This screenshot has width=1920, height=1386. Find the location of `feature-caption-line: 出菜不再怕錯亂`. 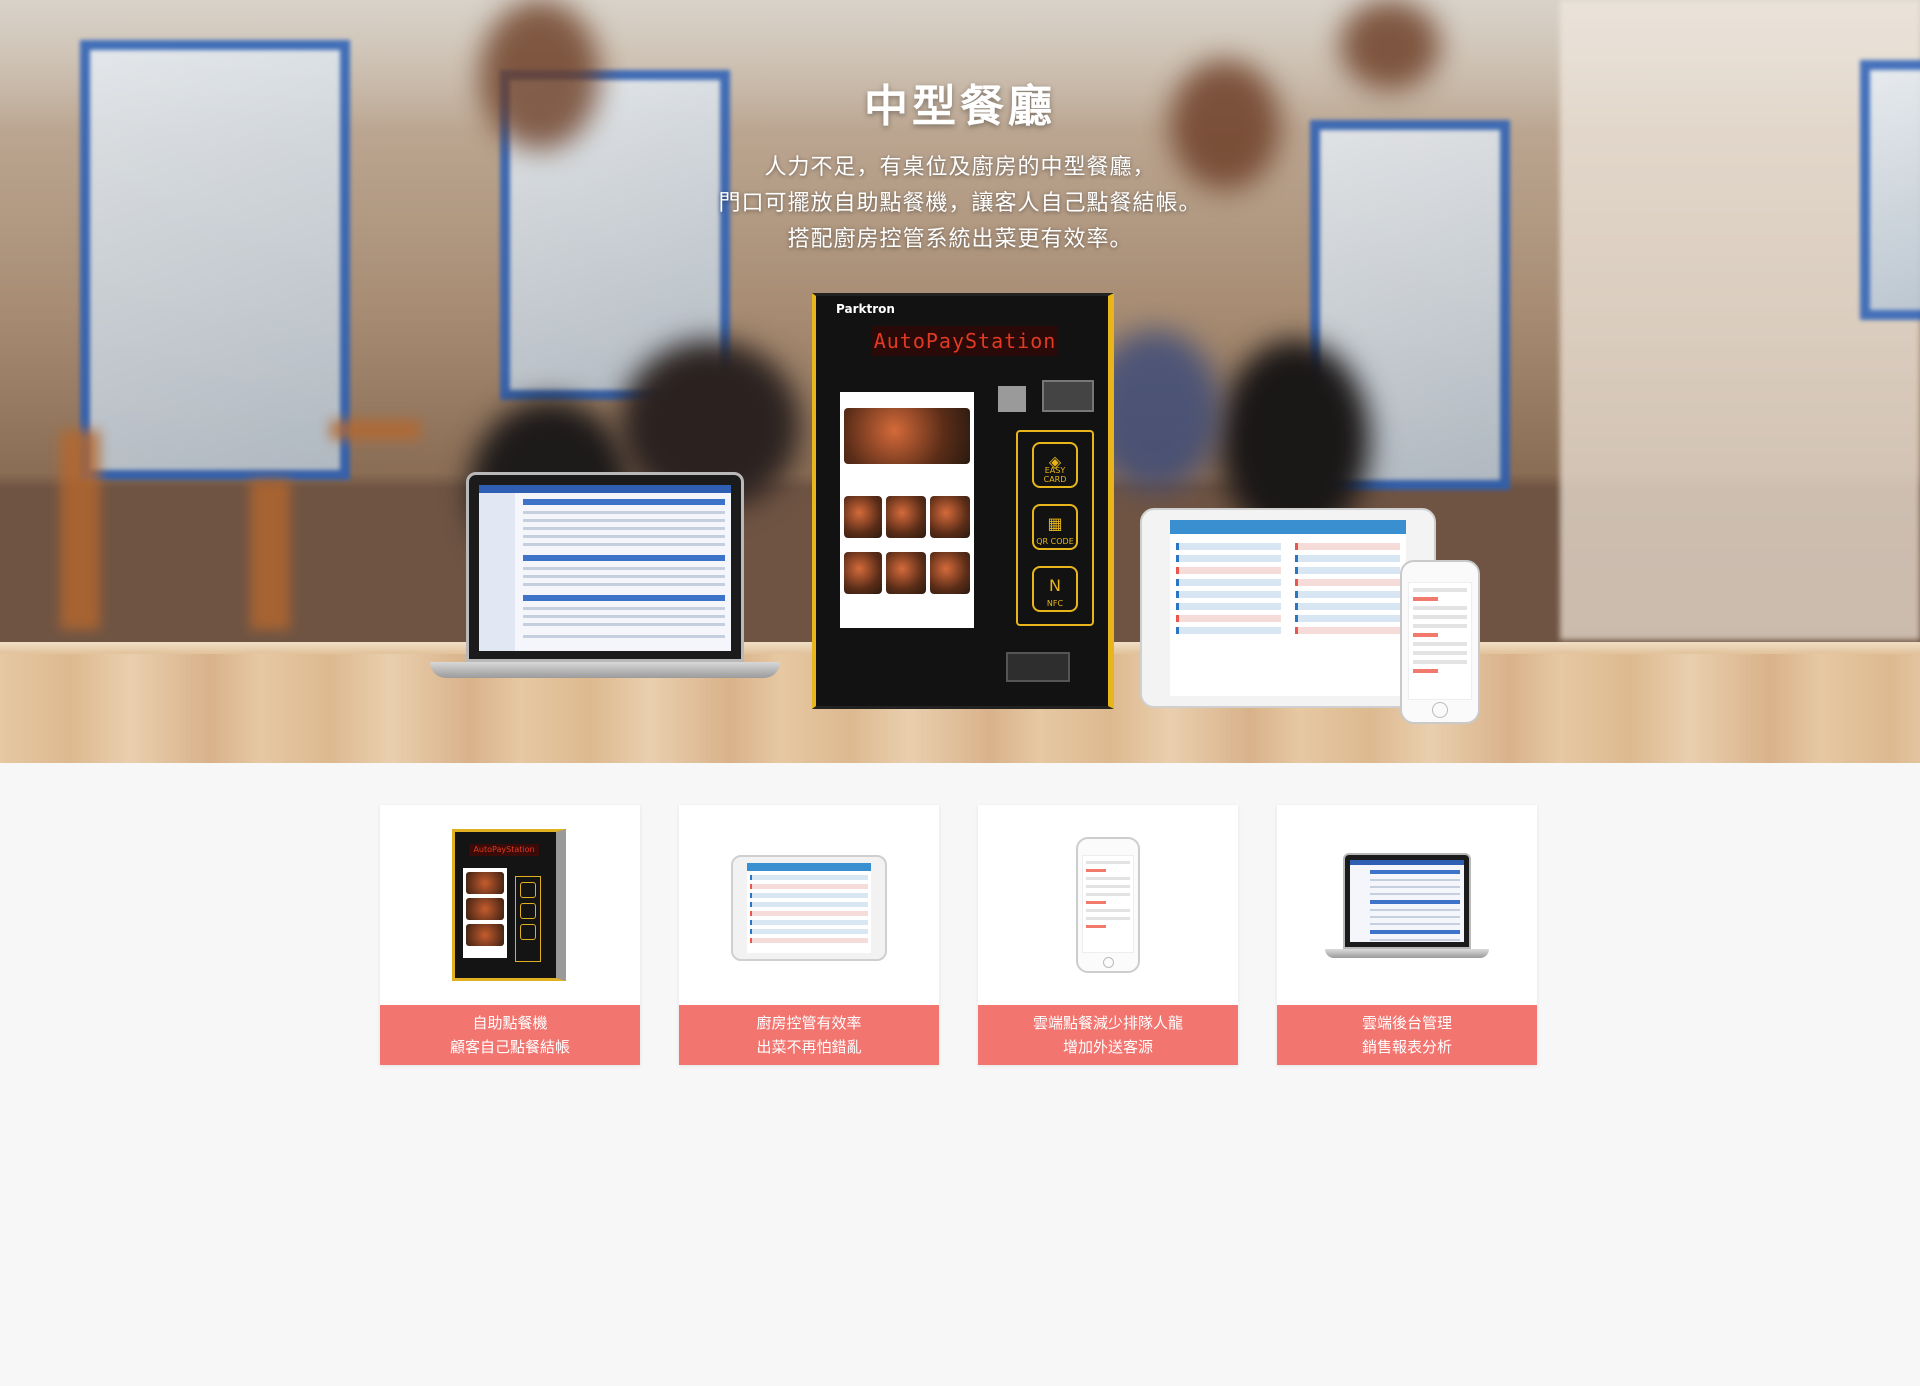

feature-caption-line: 出菜不再怕錯亂 is located at coordinates (809, 1047).